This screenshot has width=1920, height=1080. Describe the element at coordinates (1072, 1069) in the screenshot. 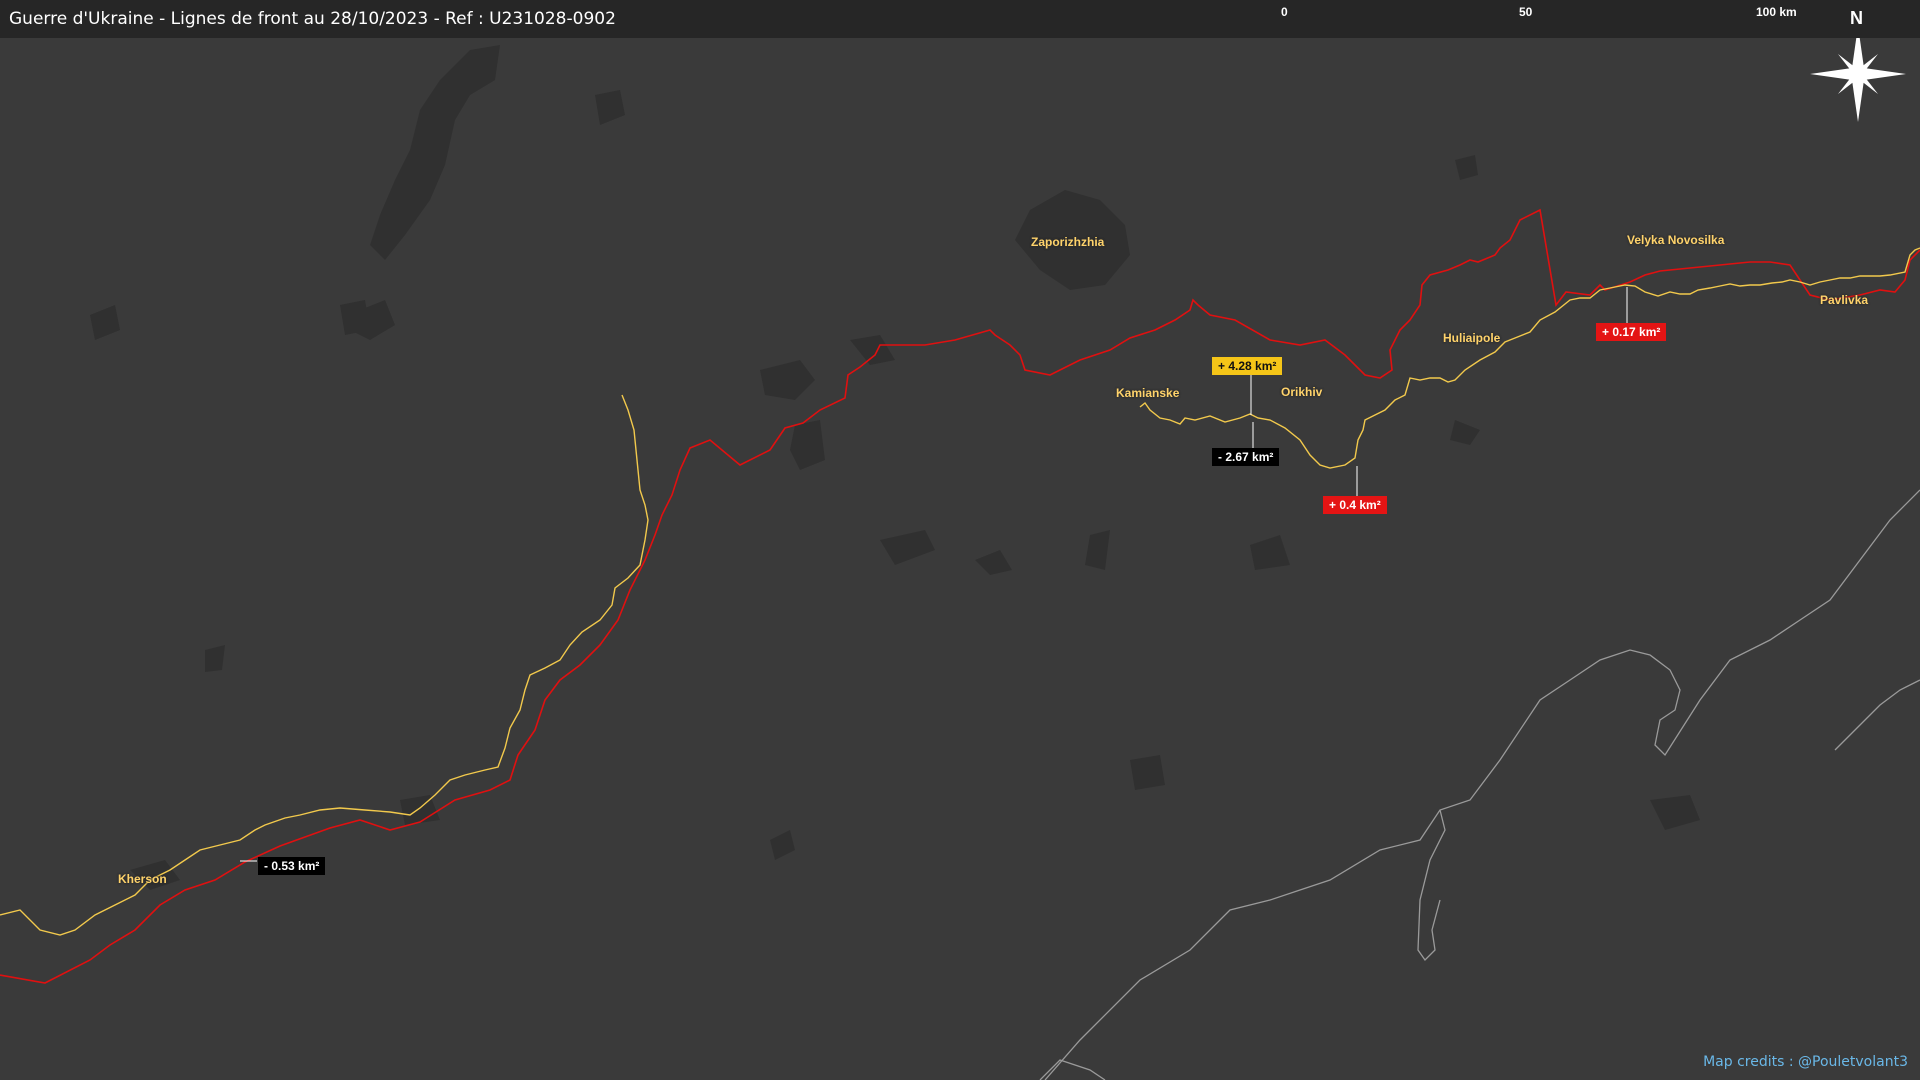

I see `coast-bay` at that location.